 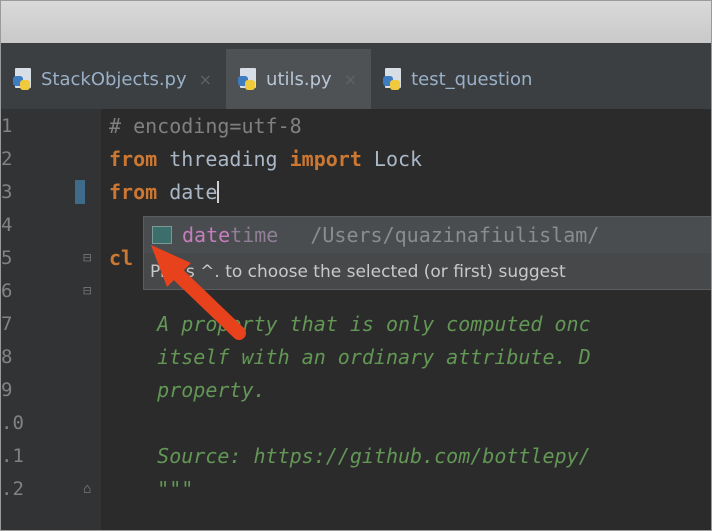 I want to click on code-token: # encoding=utf-8, so click(x=205, y=126).